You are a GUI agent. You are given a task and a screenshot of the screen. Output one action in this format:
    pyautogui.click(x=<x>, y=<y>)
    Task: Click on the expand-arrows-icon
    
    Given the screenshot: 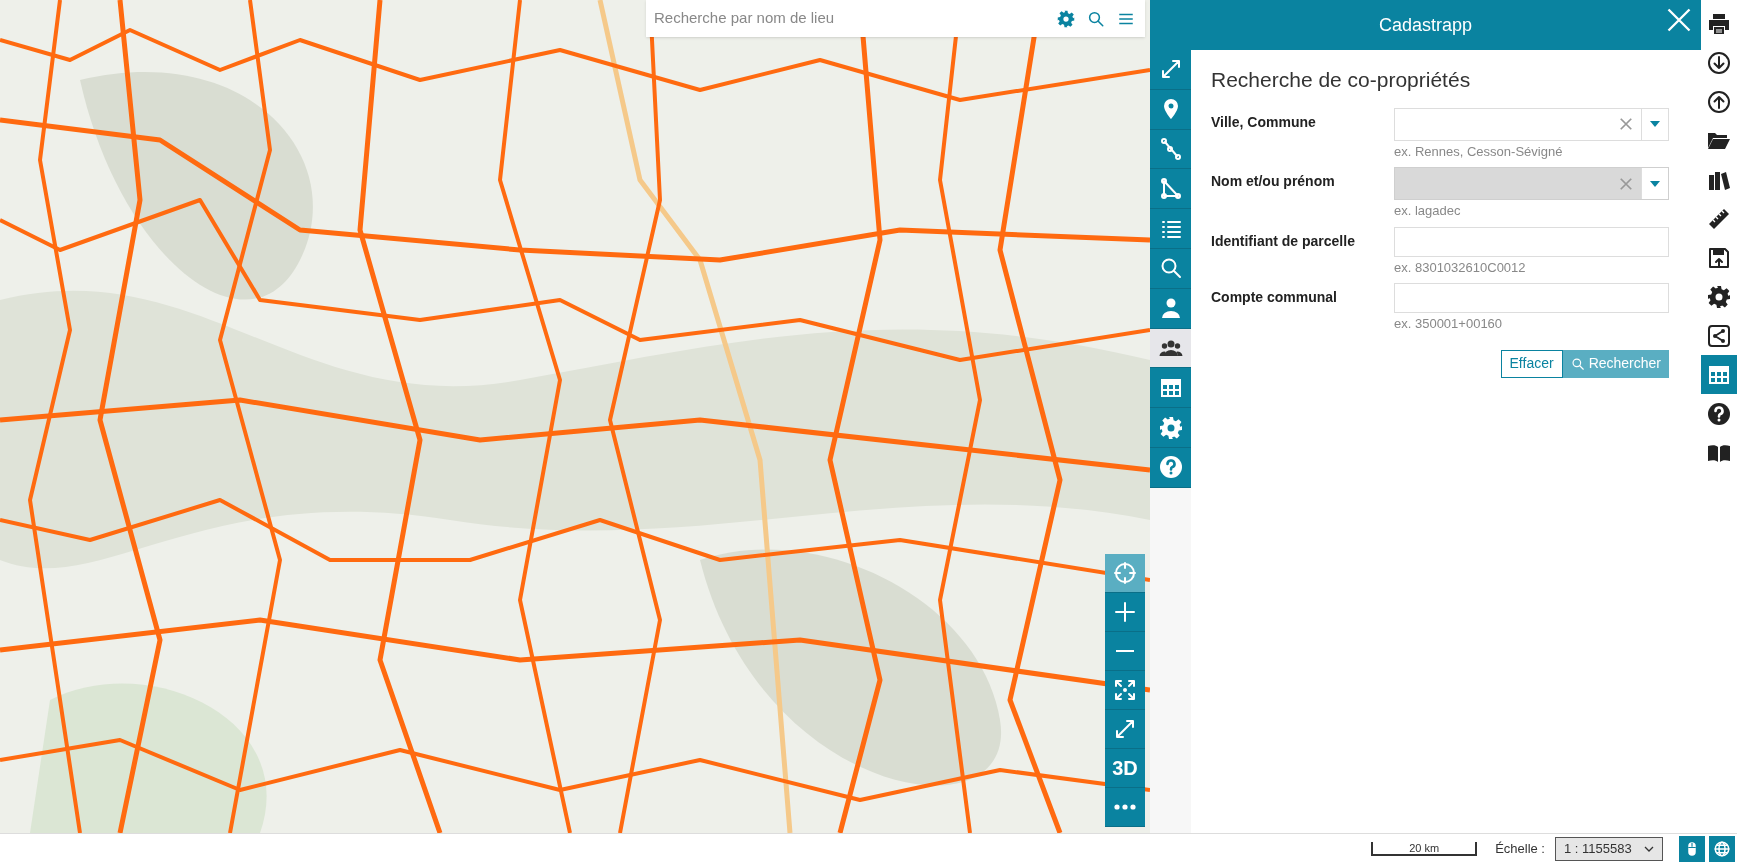 What is the action you would take?
    pyautogui.click(x=1125, y=729)
    